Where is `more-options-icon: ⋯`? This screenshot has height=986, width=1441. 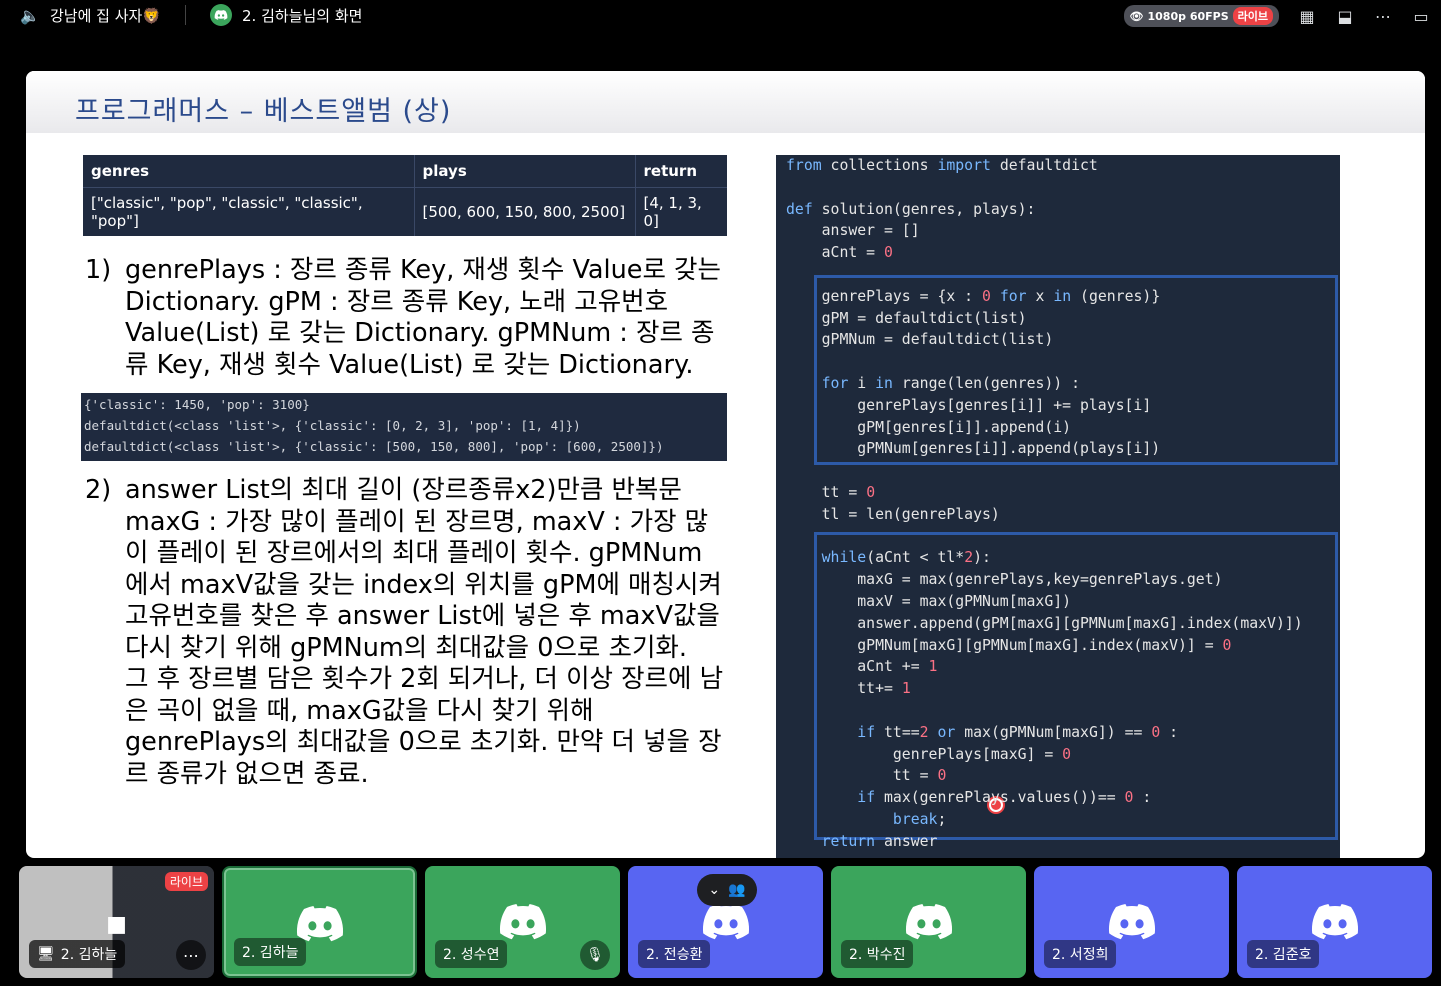
more-options-icon: ⋯ is located at coordinates (1383, 16).